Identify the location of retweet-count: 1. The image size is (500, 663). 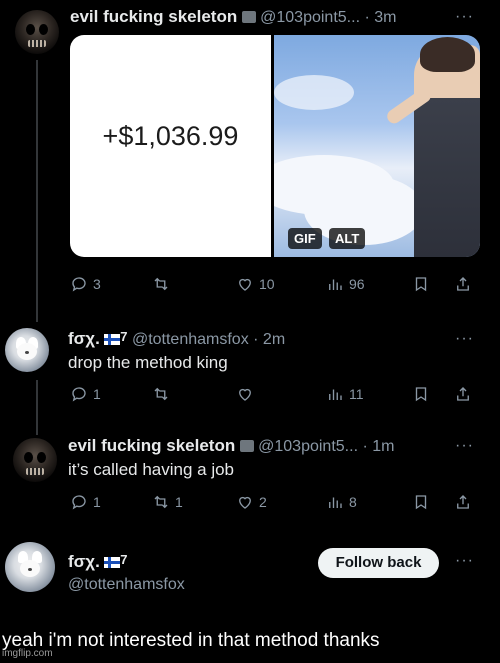
(179, 502).